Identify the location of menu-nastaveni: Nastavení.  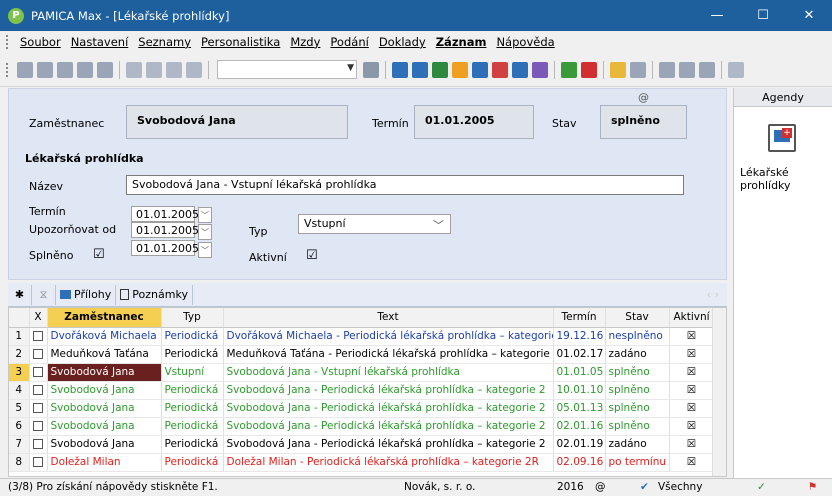
(100, 42).